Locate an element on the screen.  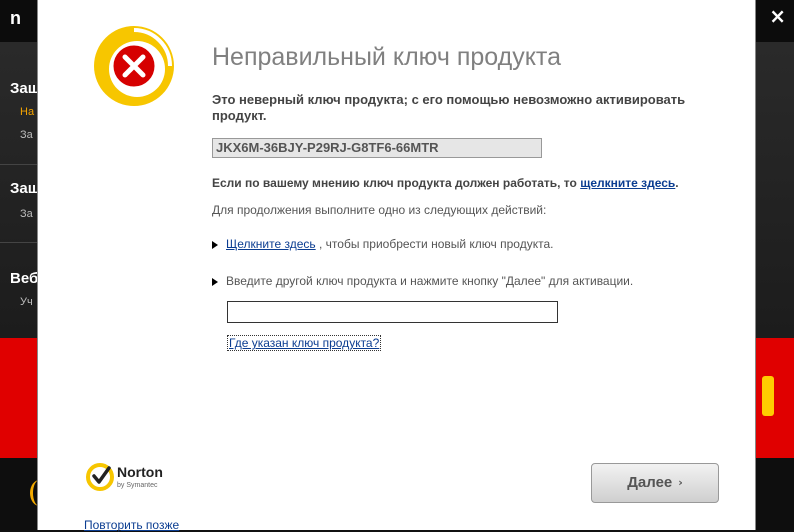
norton-check-icon is located at coordinates (100, 477).